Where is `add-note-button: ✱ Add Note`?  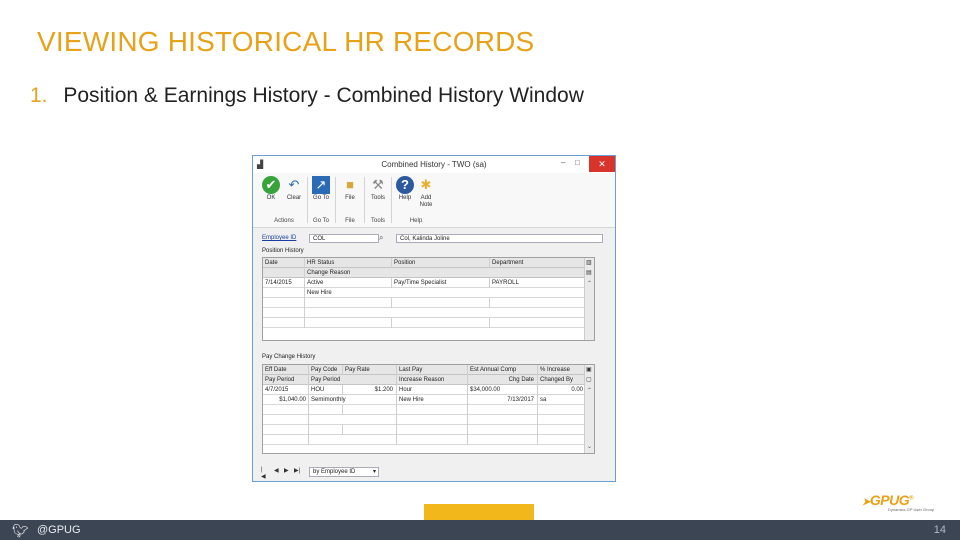
add-note-button: ✱ Add Note is located at coordinates (426, 192).